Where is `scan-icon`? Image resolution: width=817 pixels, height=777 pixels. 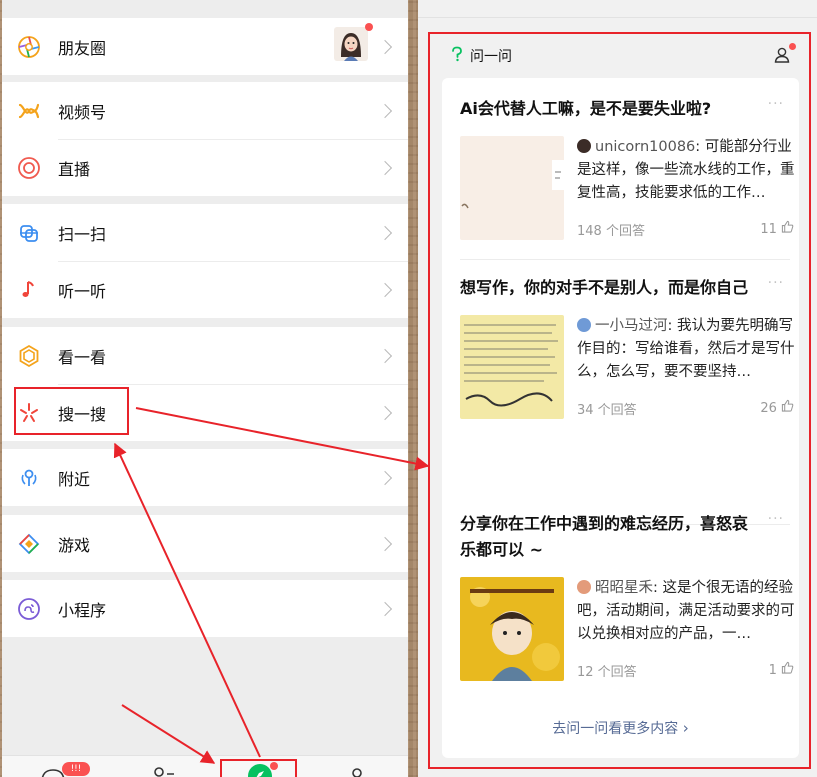
scan-icon is located at coordinates (29, 233).